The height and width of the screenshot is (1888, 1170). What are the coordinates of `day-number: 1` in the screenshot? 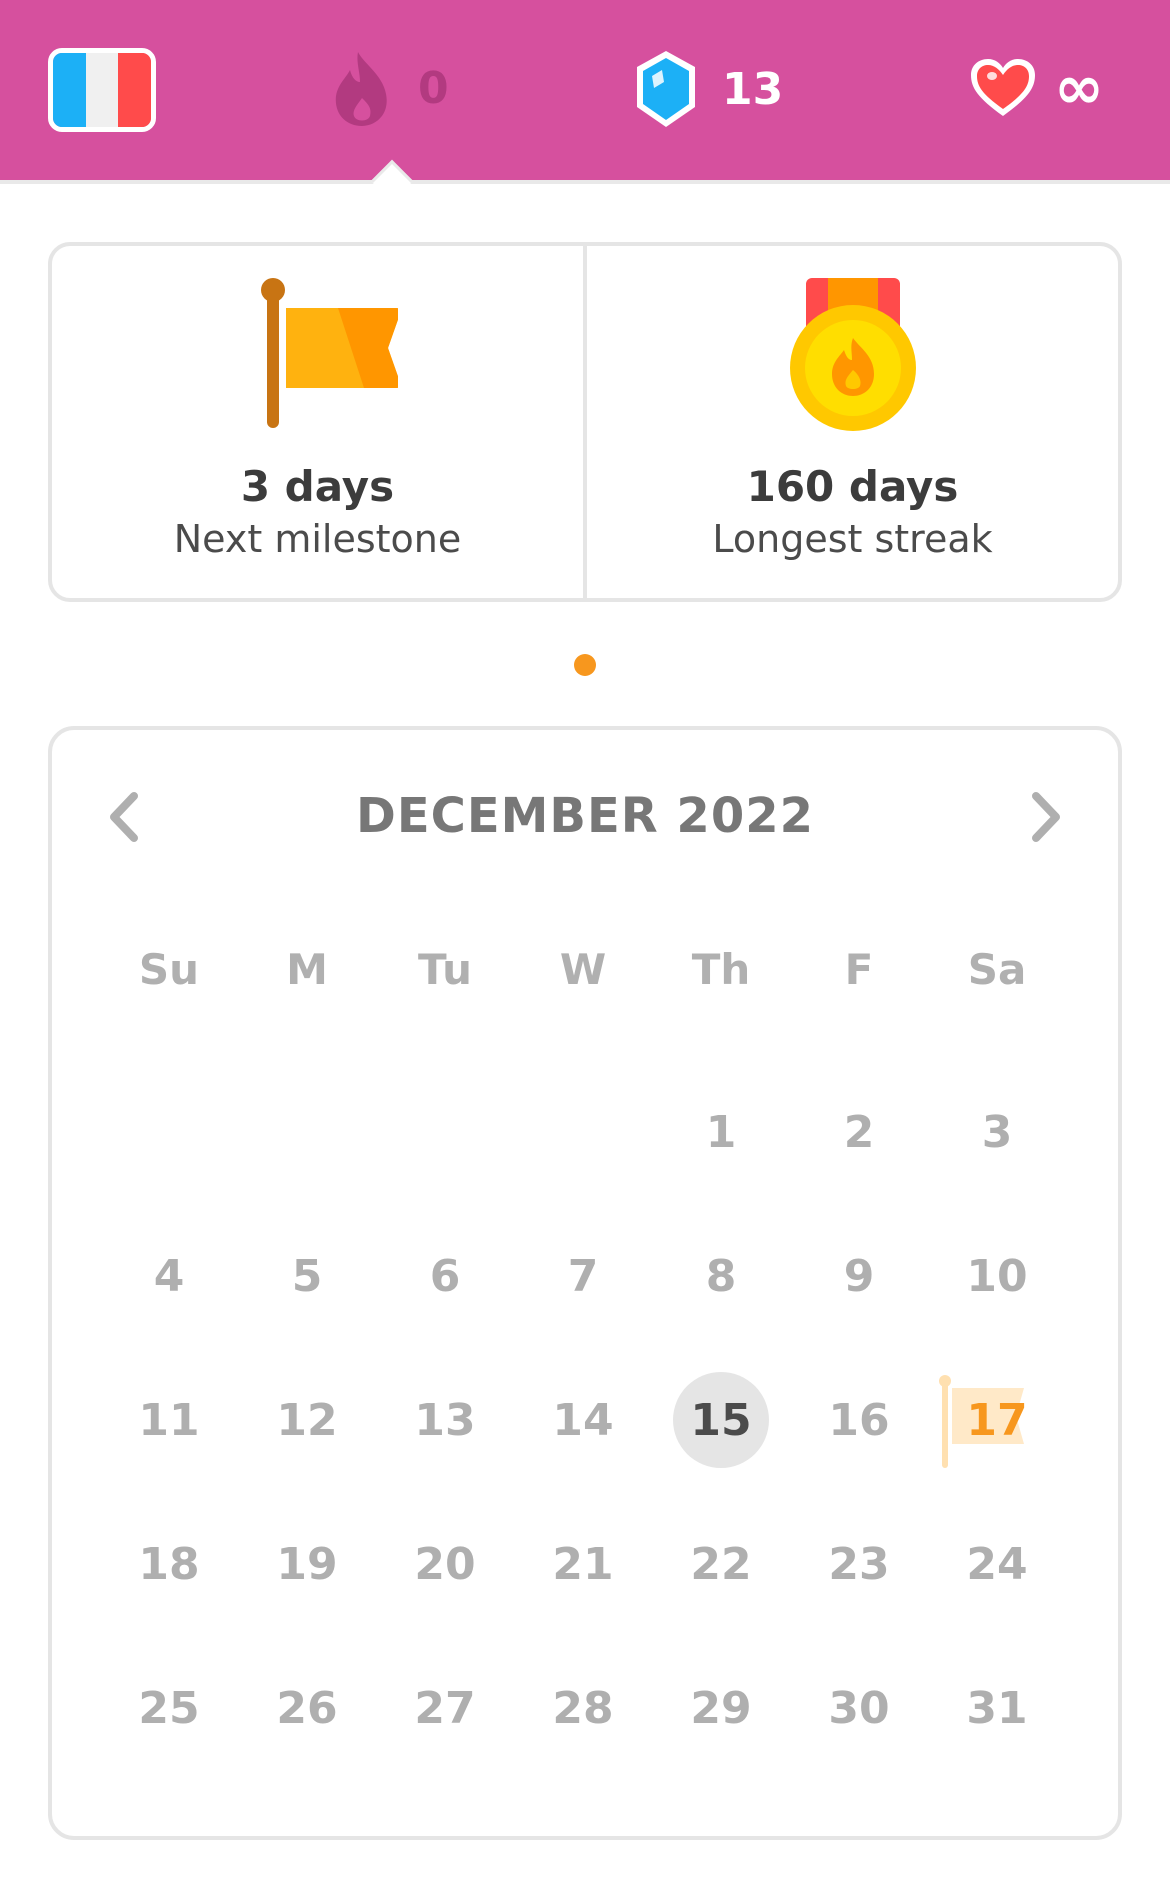 It's located at (721, 1132).